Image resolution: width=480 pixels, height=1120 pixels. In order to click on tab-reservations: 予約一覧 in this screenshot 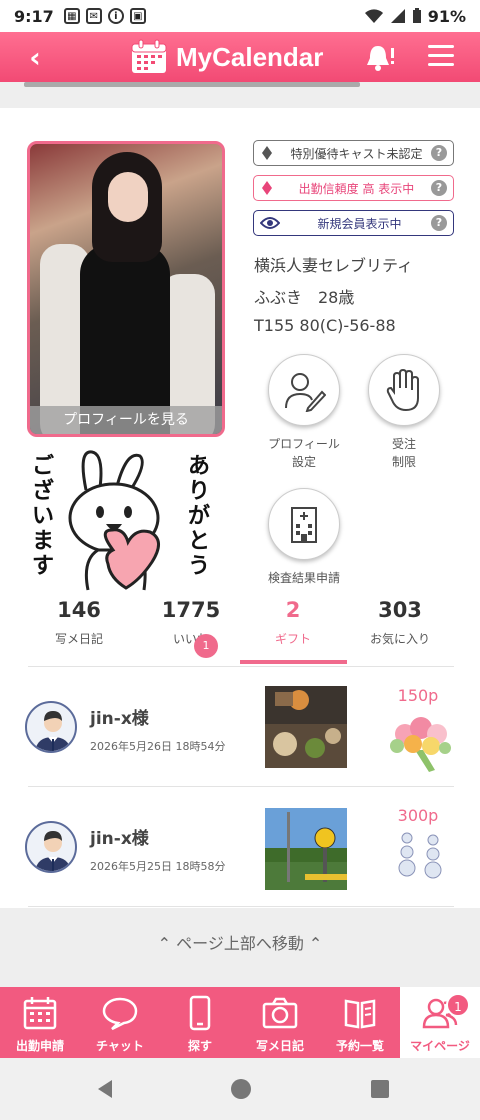, I will do `click(360, 1022)`.